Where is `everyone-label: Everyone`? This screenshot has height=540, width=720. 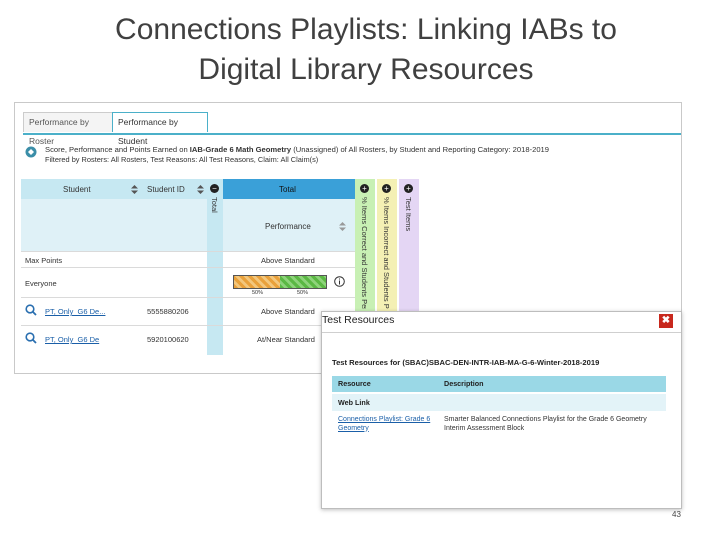
everyone-label: Everyone is located at coordinates (41, 283).